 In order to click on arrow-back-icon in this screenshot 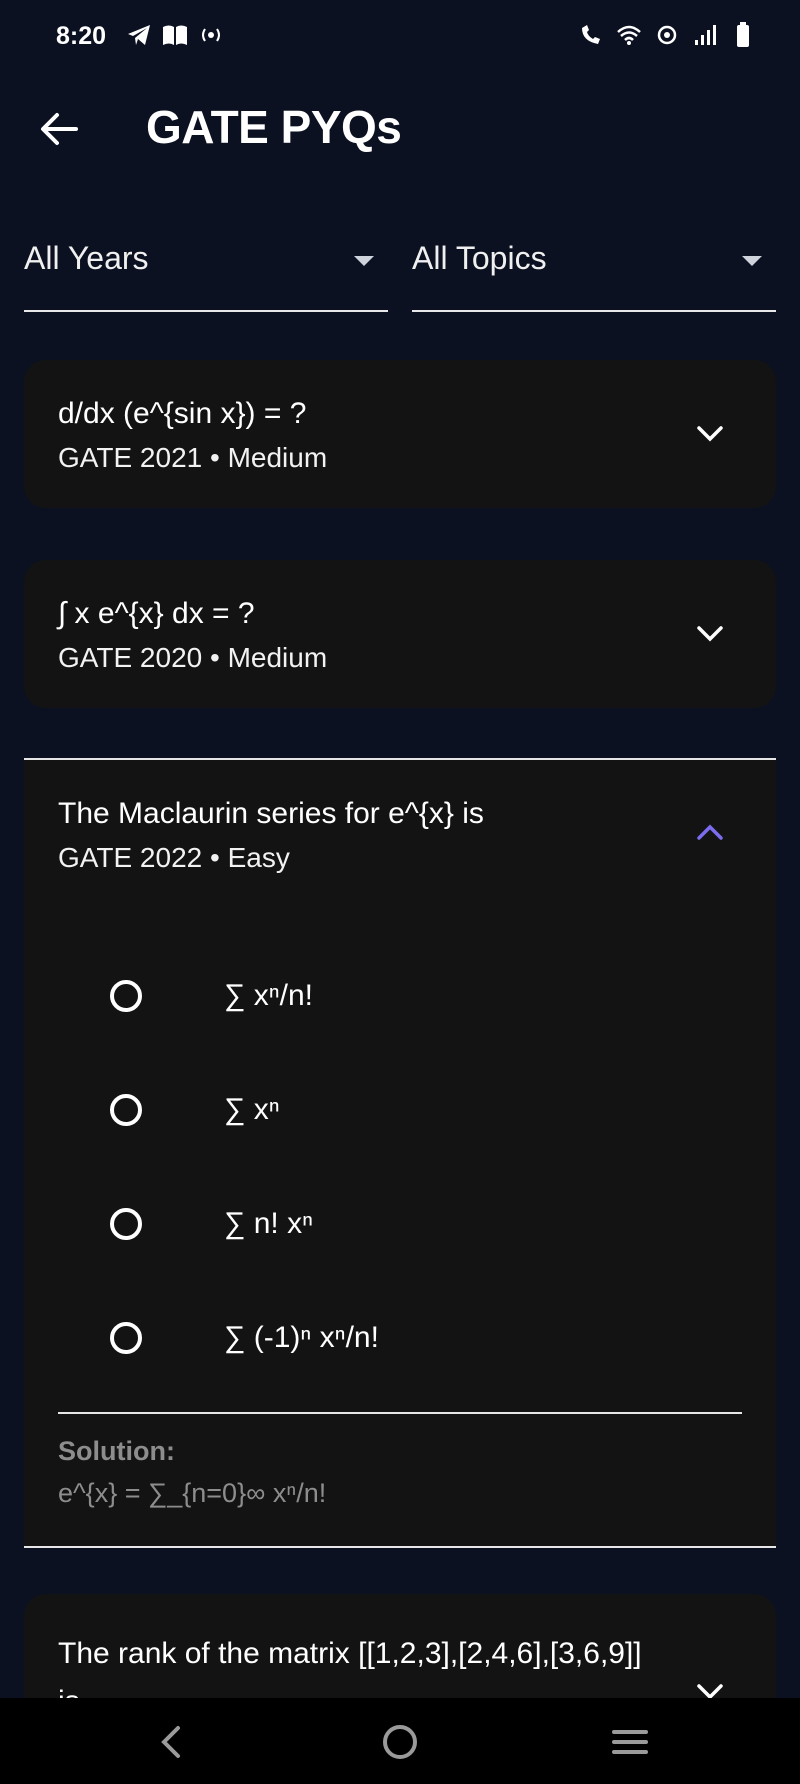, I will do `click(59, 129)`.